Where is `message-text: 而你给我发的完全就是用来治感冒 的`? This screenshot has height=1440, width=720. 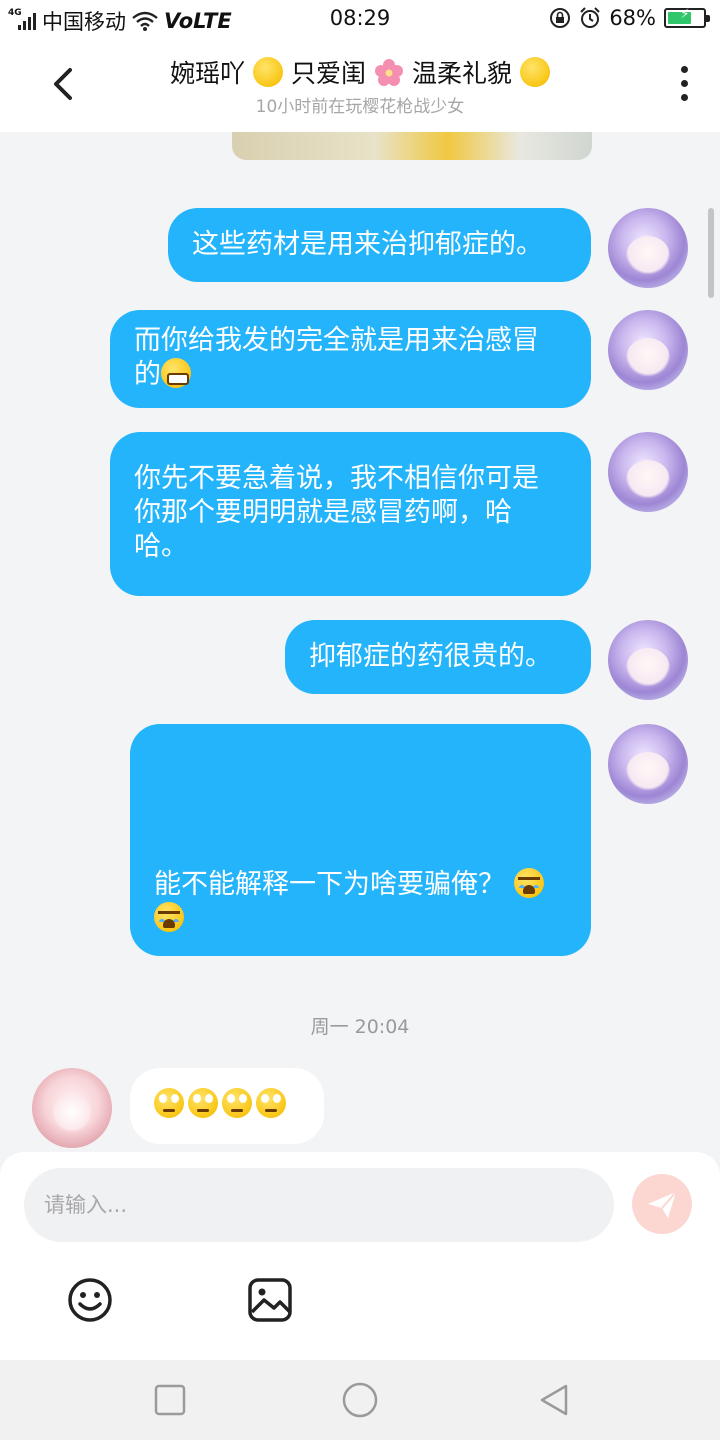 message-text: 而你给我发的完全就是用来治感冒 的 is located at coordinates (336, 357).